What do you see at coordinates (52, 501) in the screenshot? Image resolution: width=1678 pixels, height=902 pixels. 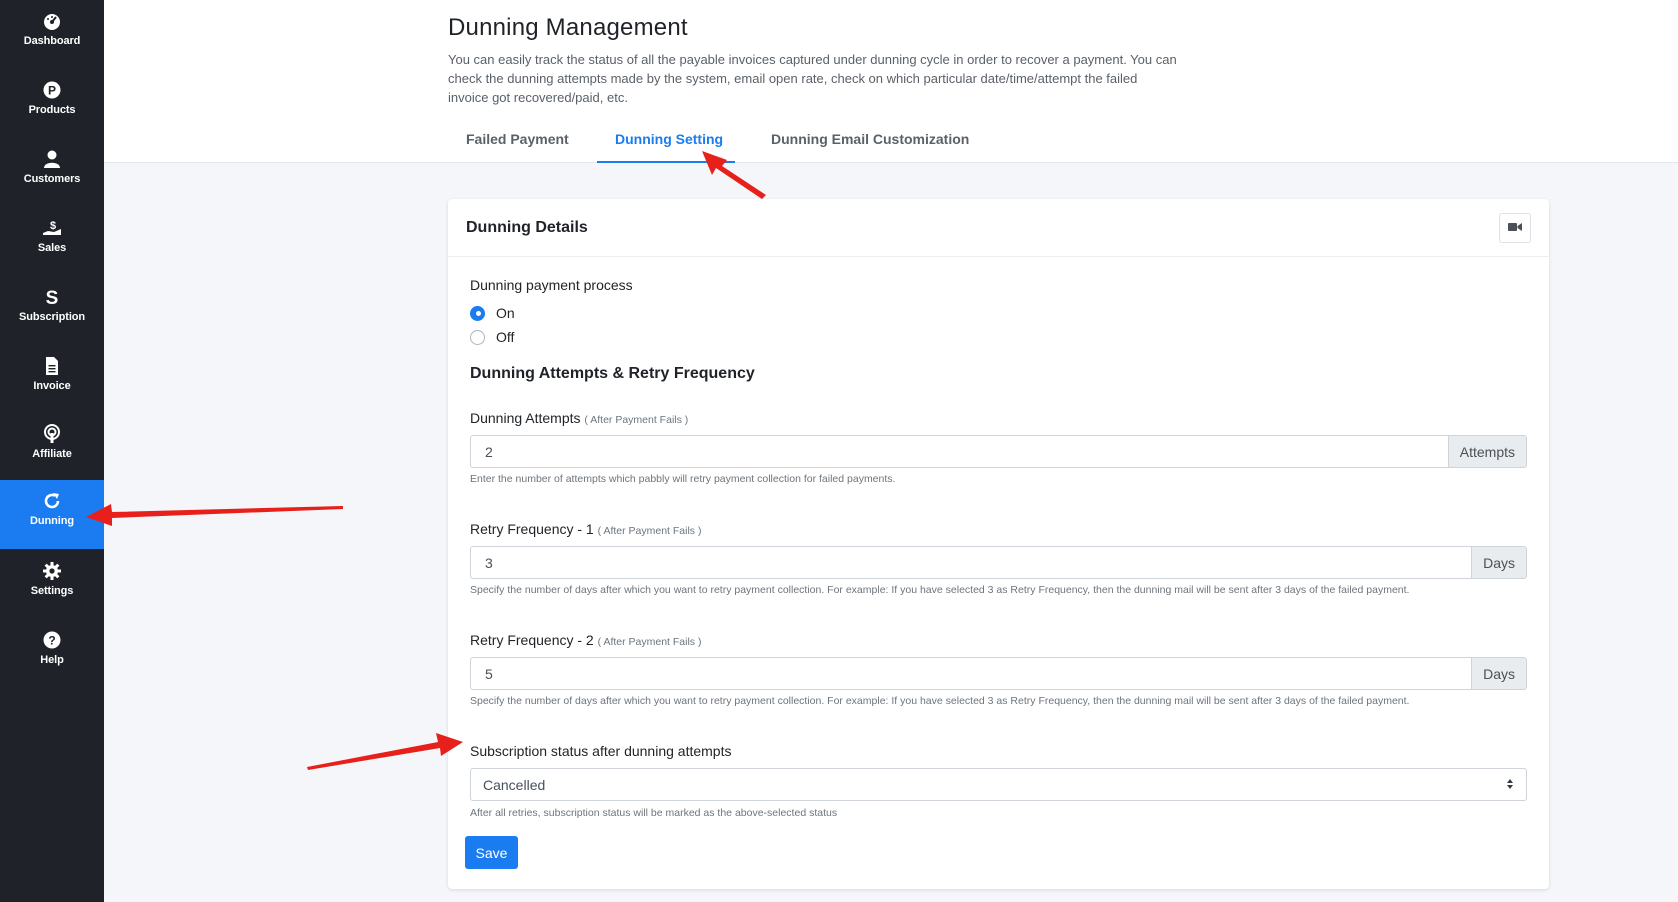 I see `dunning-icon` at bounding box center [52, 501].